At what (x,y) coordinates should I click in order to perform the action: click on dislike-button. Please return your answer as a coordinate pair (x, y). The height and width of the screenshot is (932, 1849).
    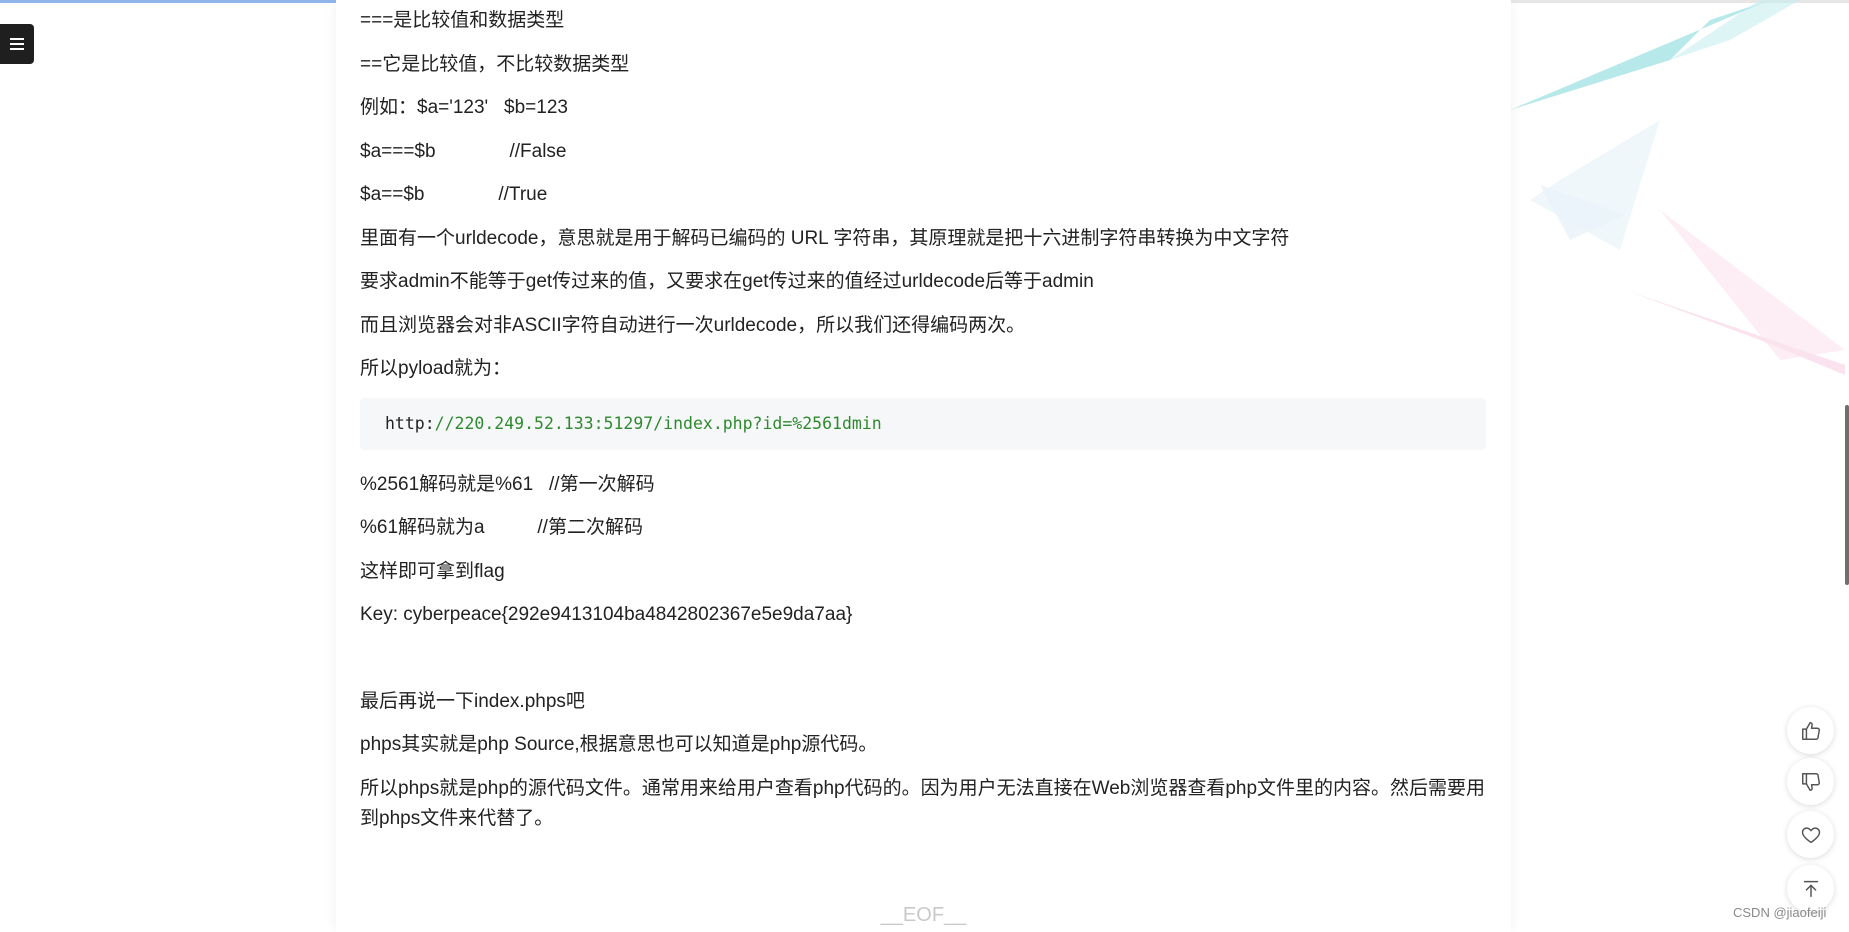
    Looking at the image, I should click on (1810, 781).